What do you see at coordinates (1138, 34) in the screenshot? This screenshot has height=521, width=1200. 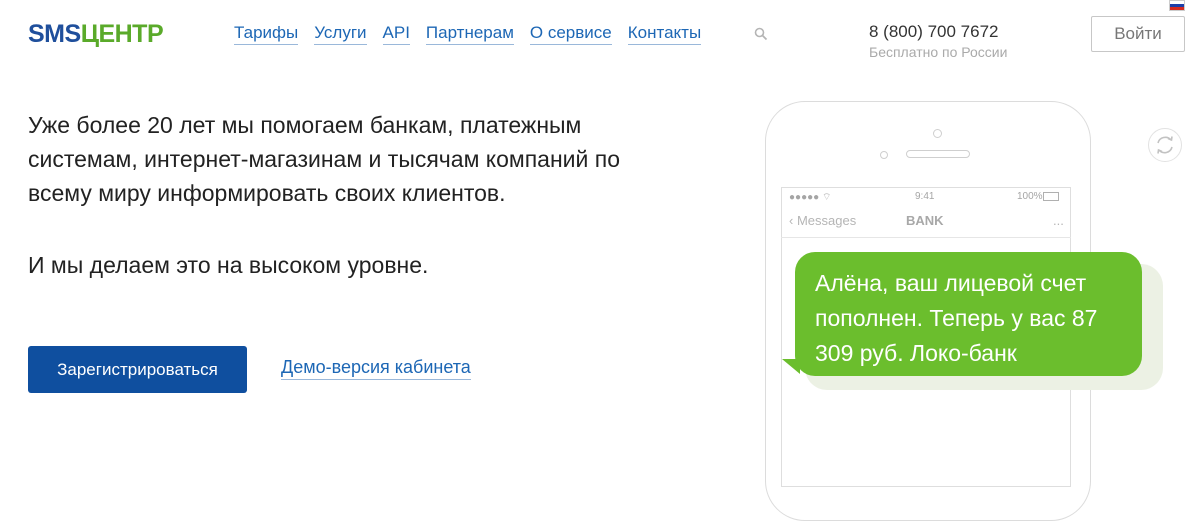 I see `login-button: Войти` at bounding box center [1138, 34].